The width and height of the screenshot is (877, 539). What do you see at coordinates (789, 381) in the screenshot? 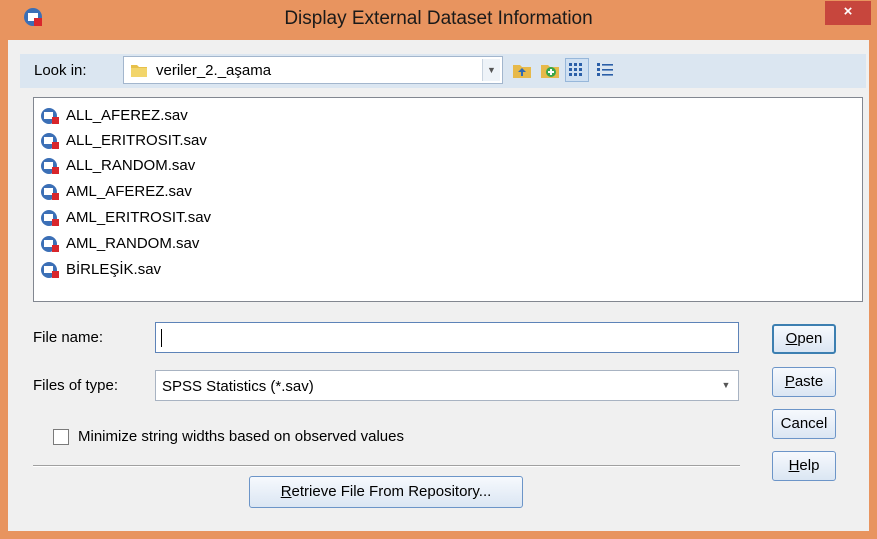
I see `paste-mnemonic: P` at bounding box center [789, 381].